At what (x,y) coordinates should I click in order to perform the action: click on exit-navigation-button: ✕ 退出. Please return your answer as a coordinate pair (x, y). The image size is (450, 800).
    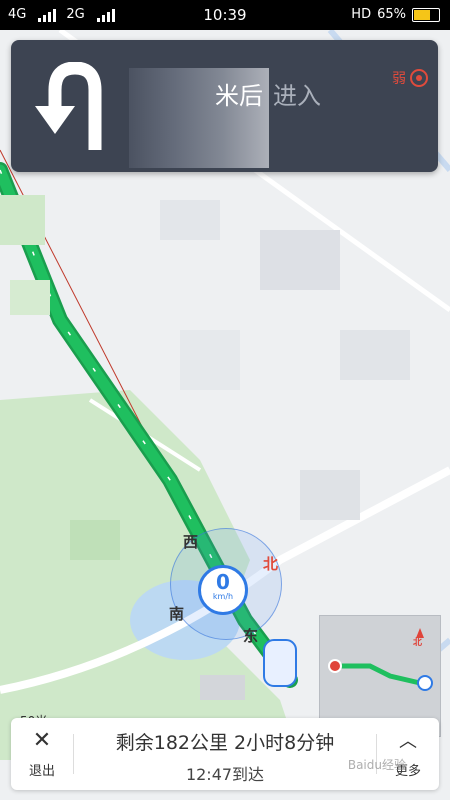
    Looking at the image, I should click on (42, 754).